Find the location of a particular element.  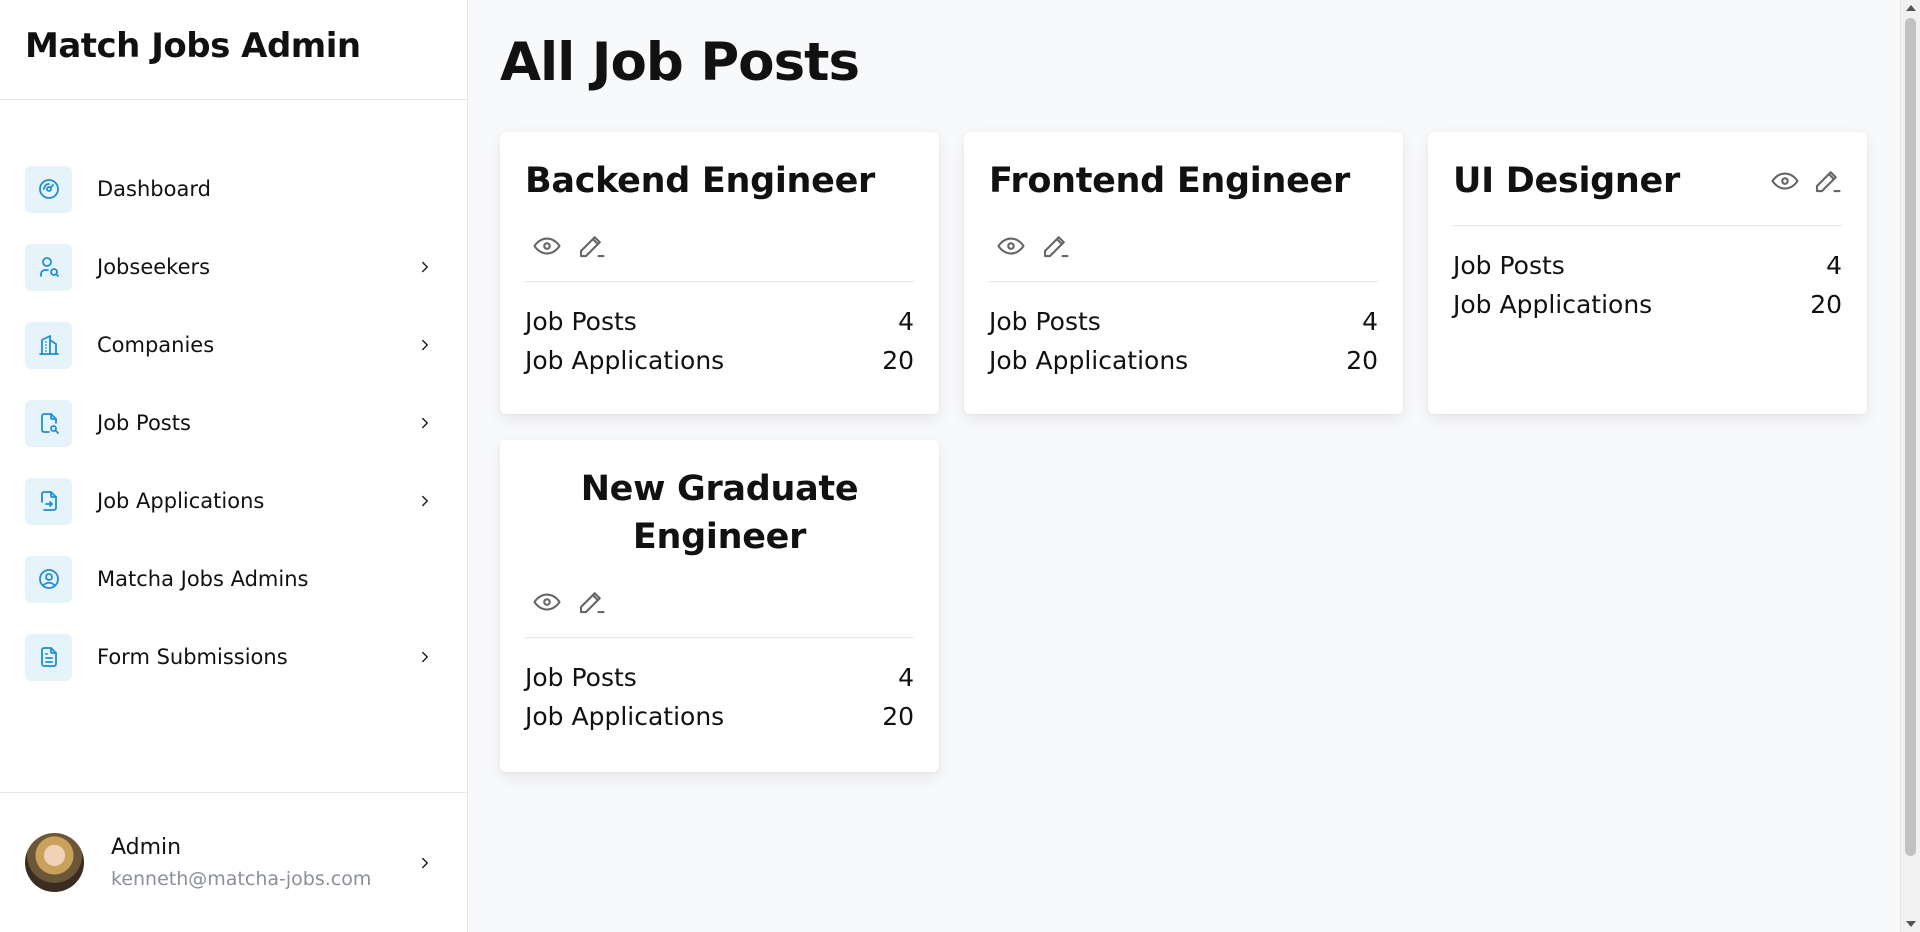

vertical-scrollbar is located at coordinates (1910, 466).